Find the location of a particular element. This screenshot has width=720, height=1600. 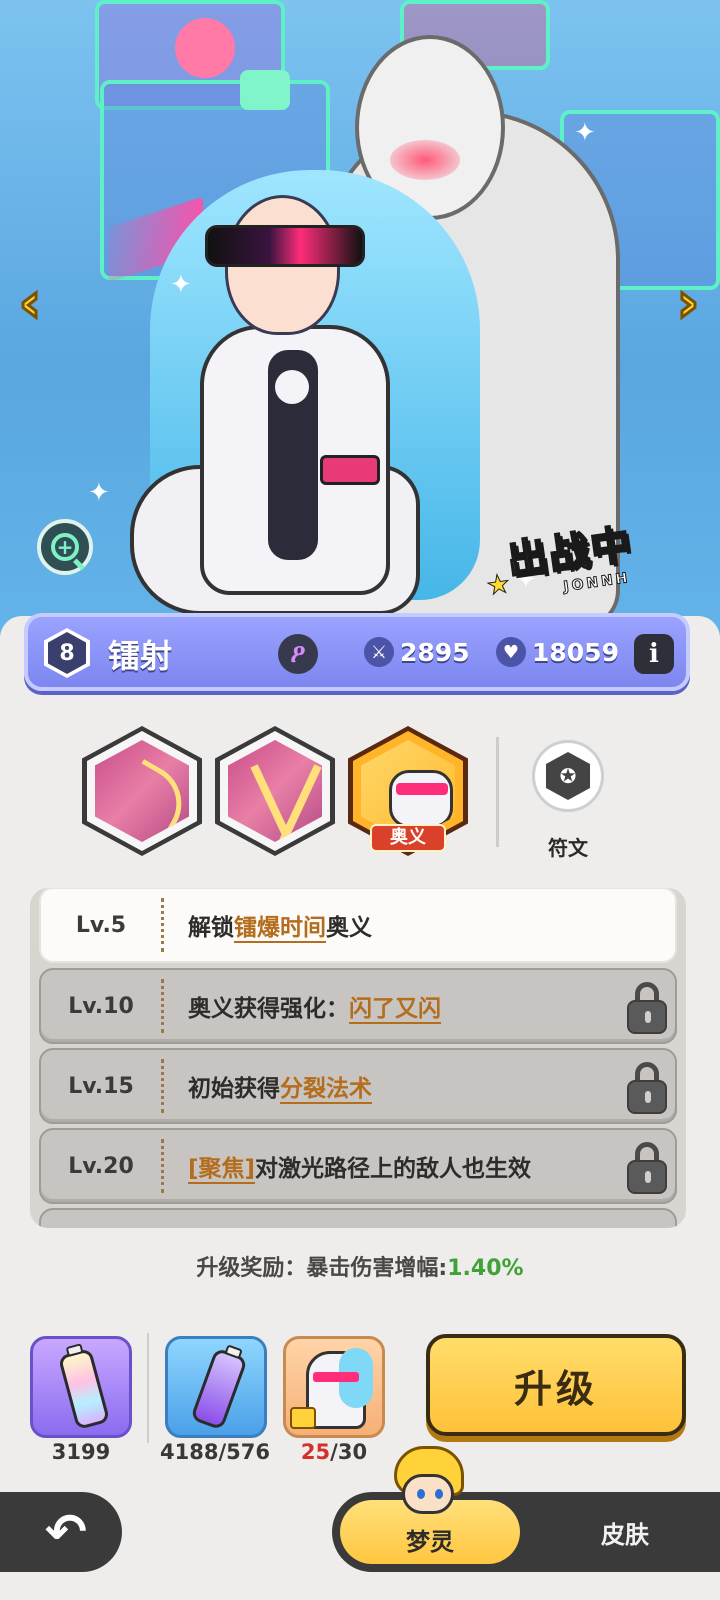

skill-link: 镭爆时间 is located at coordinates (280, 929).